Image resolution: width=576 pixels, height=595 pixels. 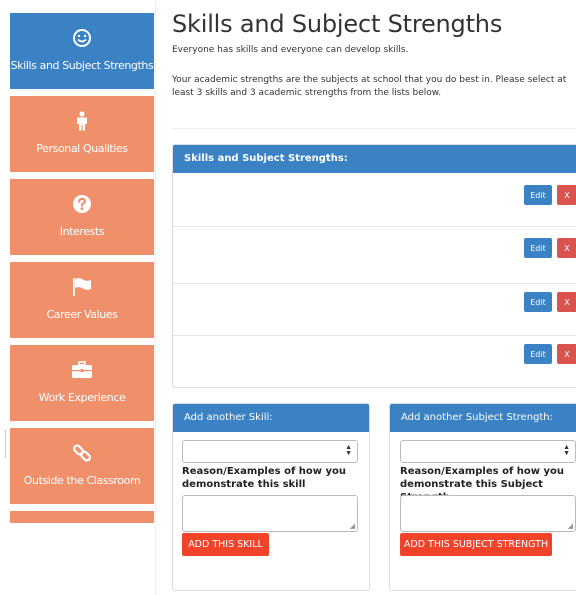 What do you see at coordinates (82, 480) in the screenshot?
I see `sidebar-item-label: Outside the Classroom` at bounding box center [82, 480].